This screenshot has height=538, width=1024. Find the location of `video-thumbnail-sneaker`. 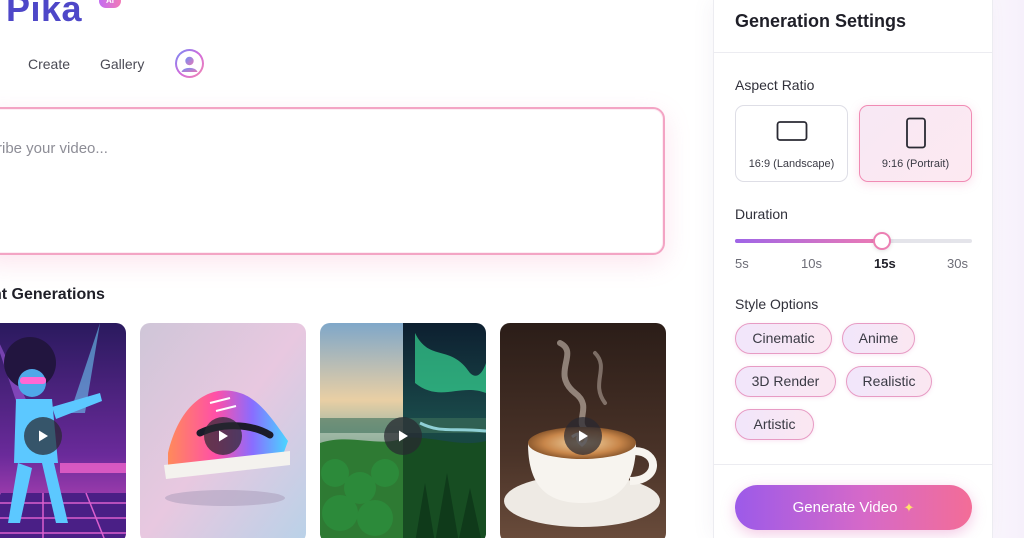

video-thumbnail-sneaker is located at coordinates (223, 430).